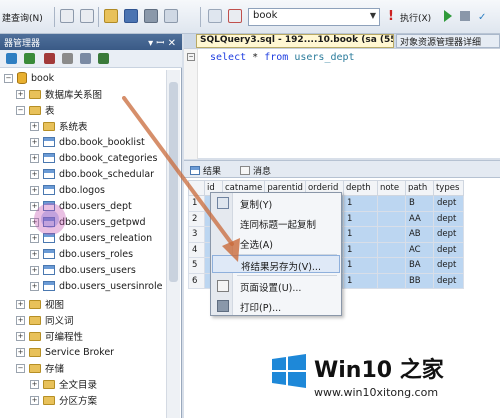 The height and width of the screenshot is (418, 500). Describe the element at coordinates (40, 368) in the screenshot. I see `tree-node-folder: − 存储` at that location.